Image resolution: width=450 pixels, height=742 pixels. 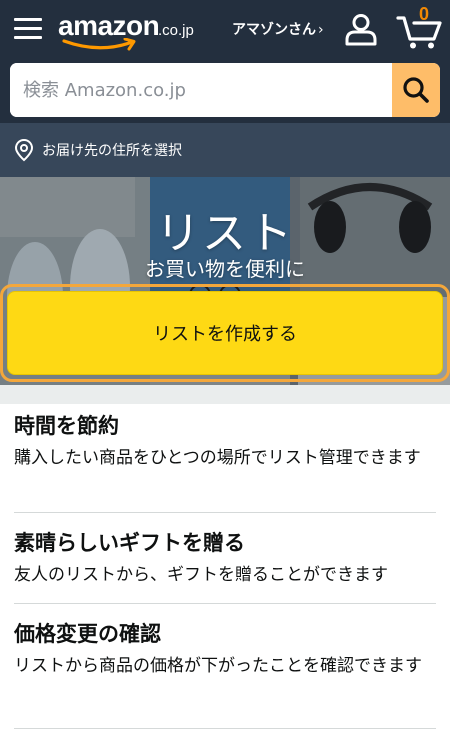 I want to click on search-bar, so click(x=225, y=90).